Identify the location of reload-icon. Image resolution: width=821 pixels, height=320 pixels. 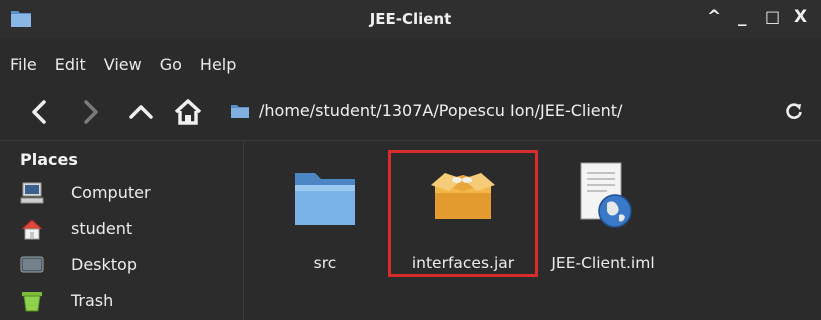
(794, 111).